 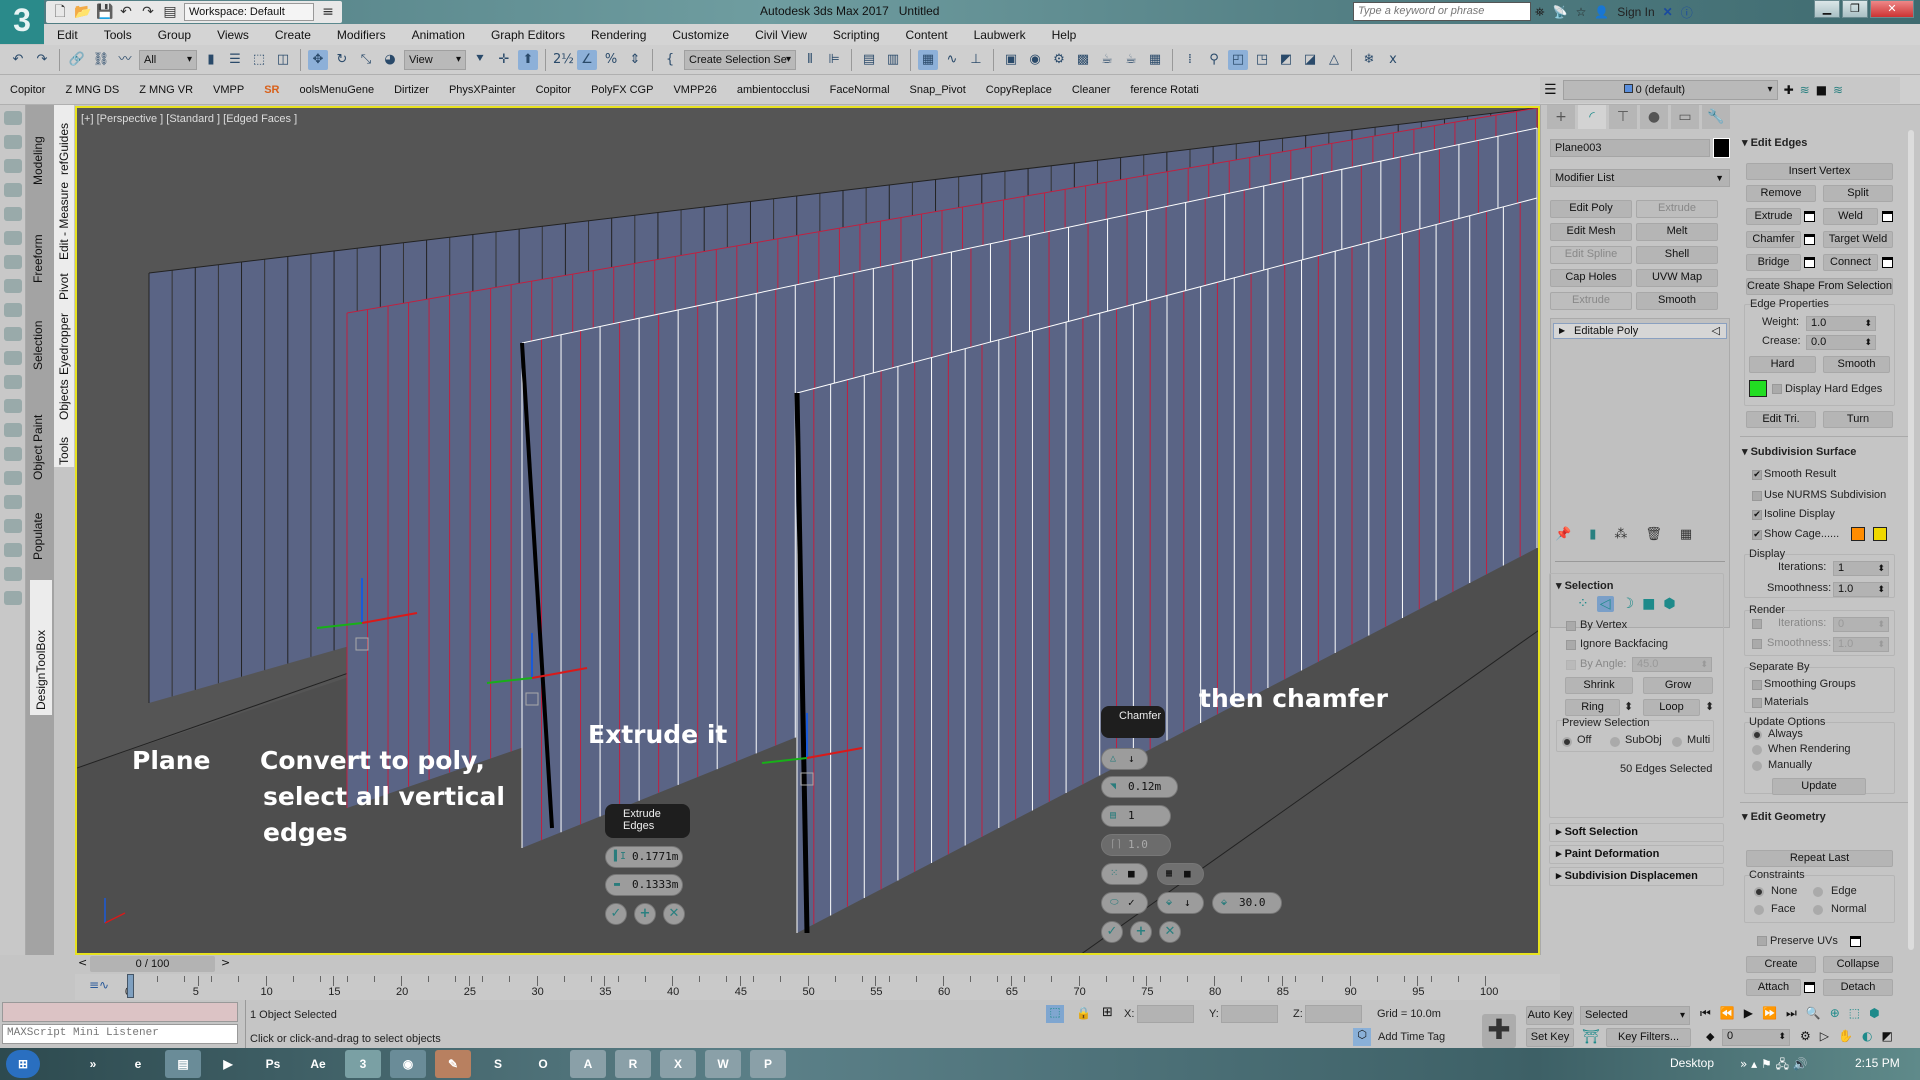 What do you see at coordinates (1636, 832) in the screenshot?
I see `rollout-soft-selection: ▸ Soft Selection` at bounding box center [1636, 832].